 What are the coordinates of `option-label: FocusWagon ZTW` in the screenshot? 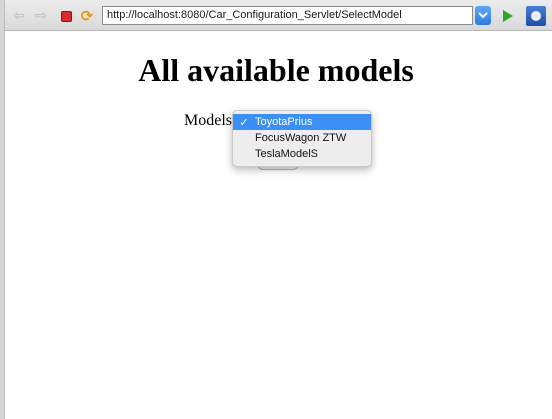 It's located at (301, 138).